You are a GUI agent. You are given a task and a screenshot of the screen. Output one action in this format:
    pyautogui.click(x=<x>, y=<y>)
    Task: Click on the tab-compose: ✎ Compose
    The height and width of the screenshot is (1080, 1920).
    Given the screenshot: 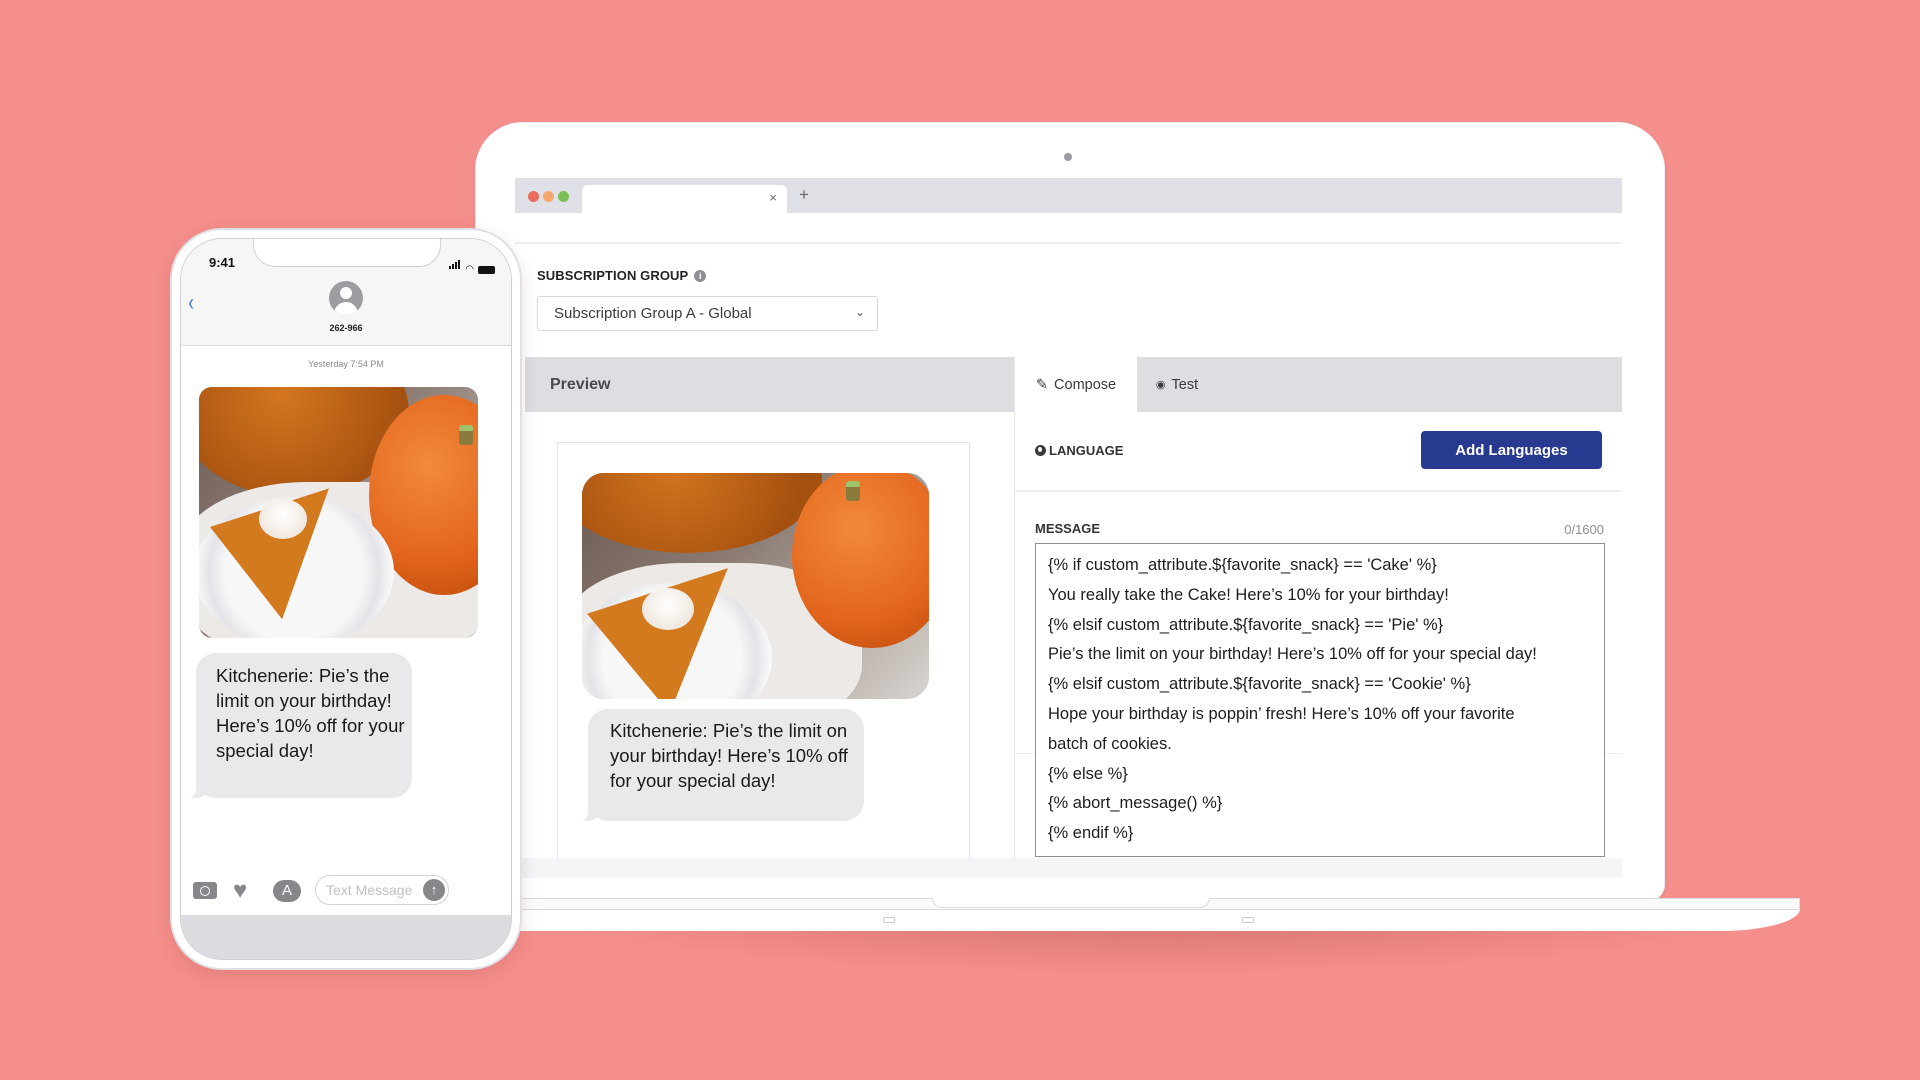 What is the action you would take?
    pyautogui.click(x=1076, y=384)
    